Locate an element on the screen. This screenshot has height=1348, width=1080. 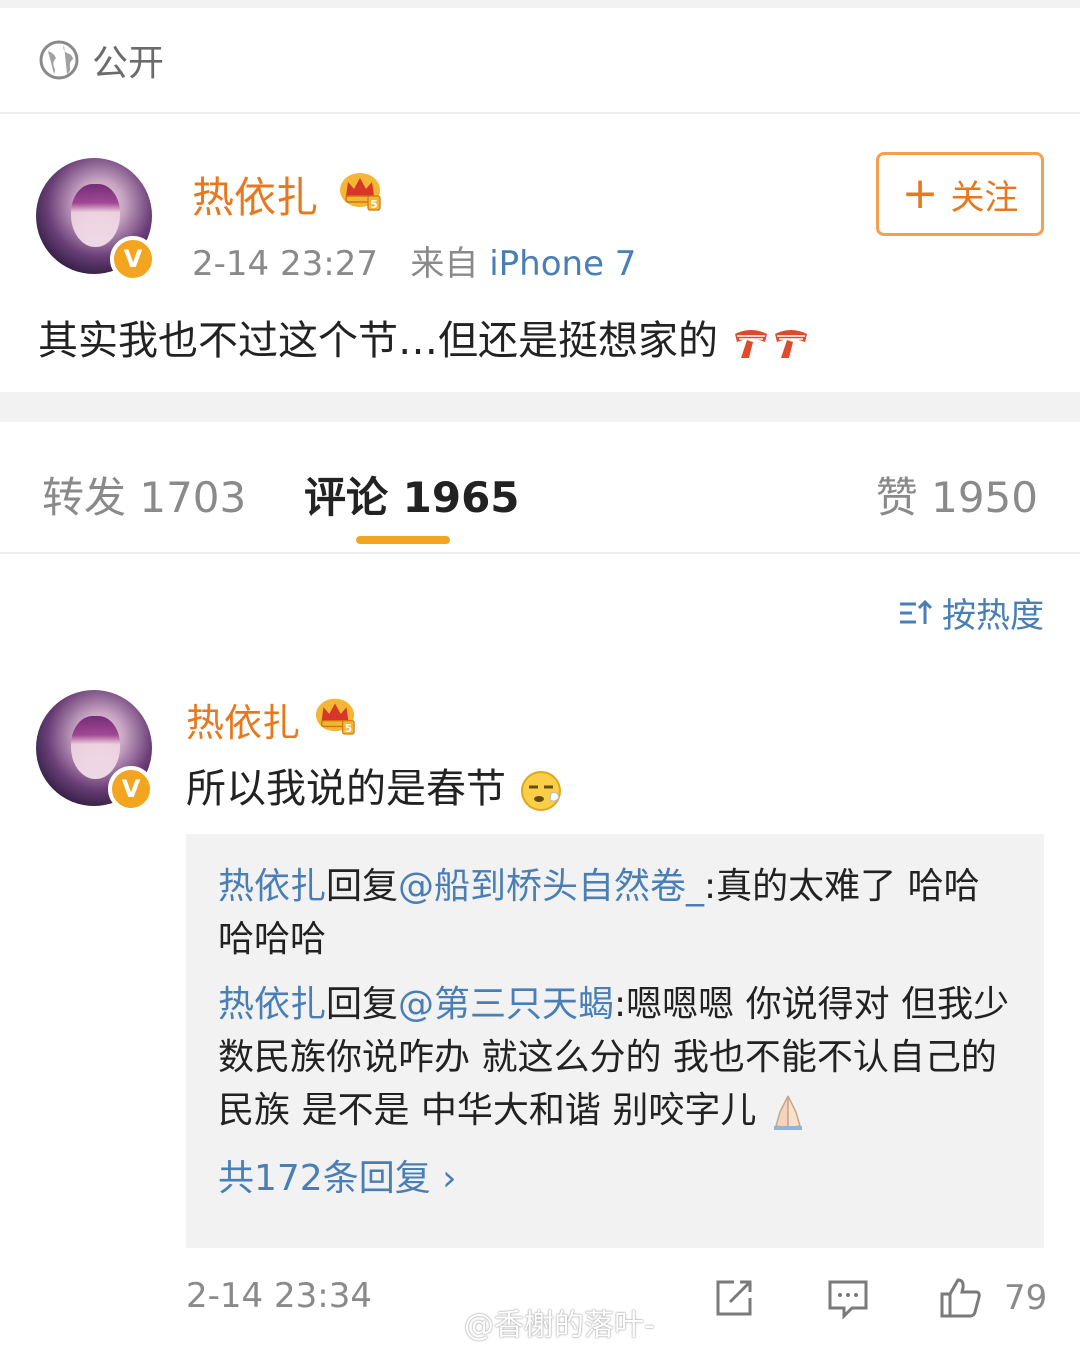
post-content: 其实我也不过这个节…但还是挺想家的 is located at coordinates (424, 337).